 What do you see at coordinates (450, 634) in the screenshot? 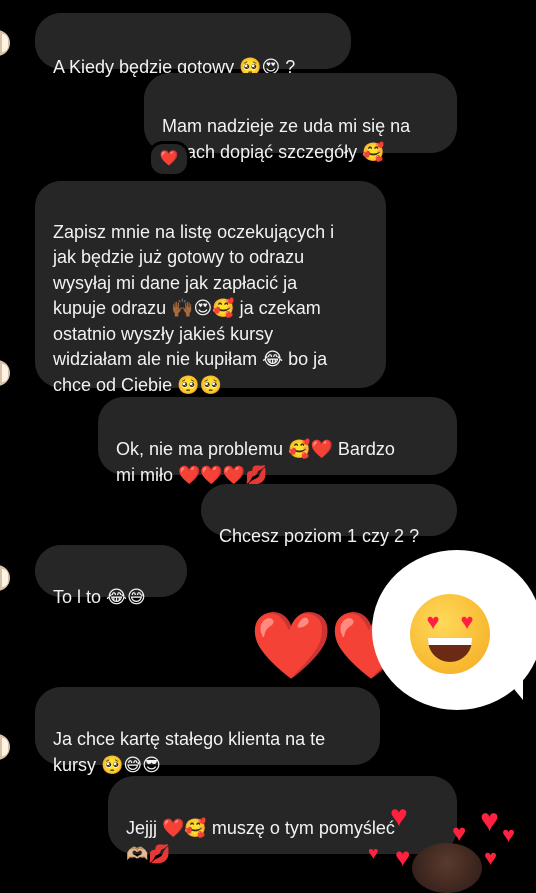
I see `heart-eyes-emoji-icon: ♥ ♥` at bounding box center [450, 634].